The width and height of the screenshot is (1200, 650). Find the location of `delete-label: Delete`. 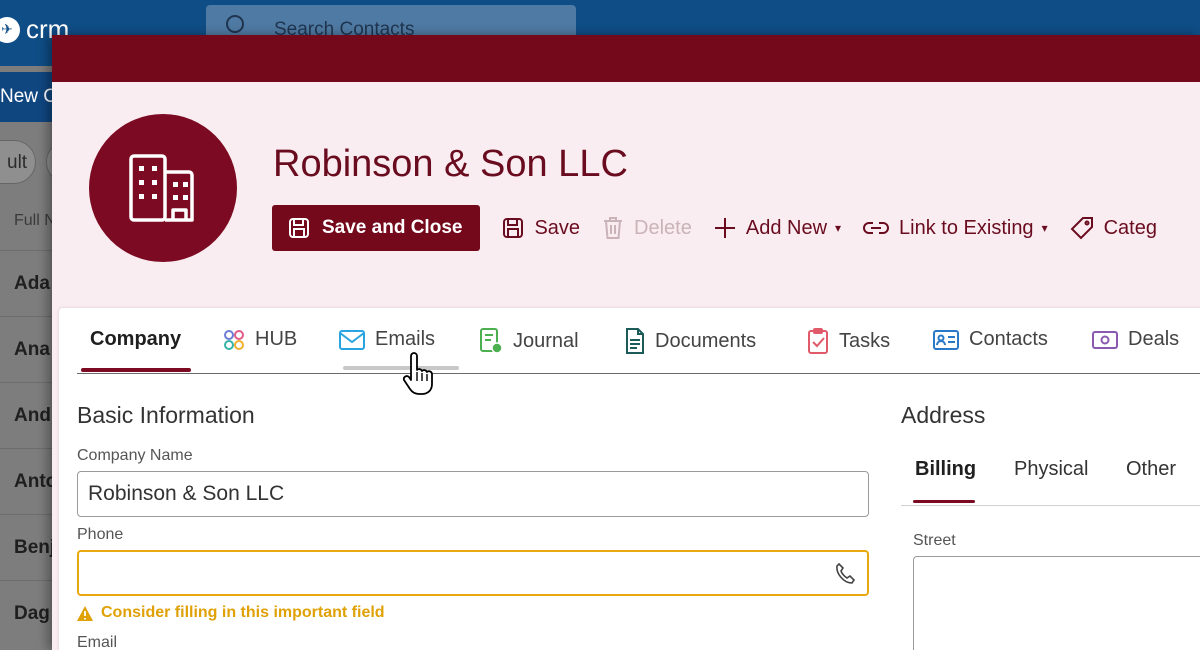

delete-label: Delete is located at coordinates (663, 227).